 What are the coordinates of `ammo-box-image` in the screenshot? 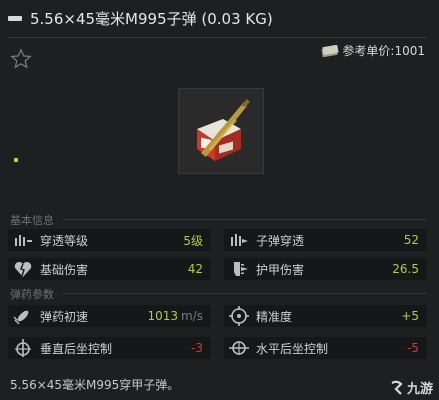 It's located at (223, 130).